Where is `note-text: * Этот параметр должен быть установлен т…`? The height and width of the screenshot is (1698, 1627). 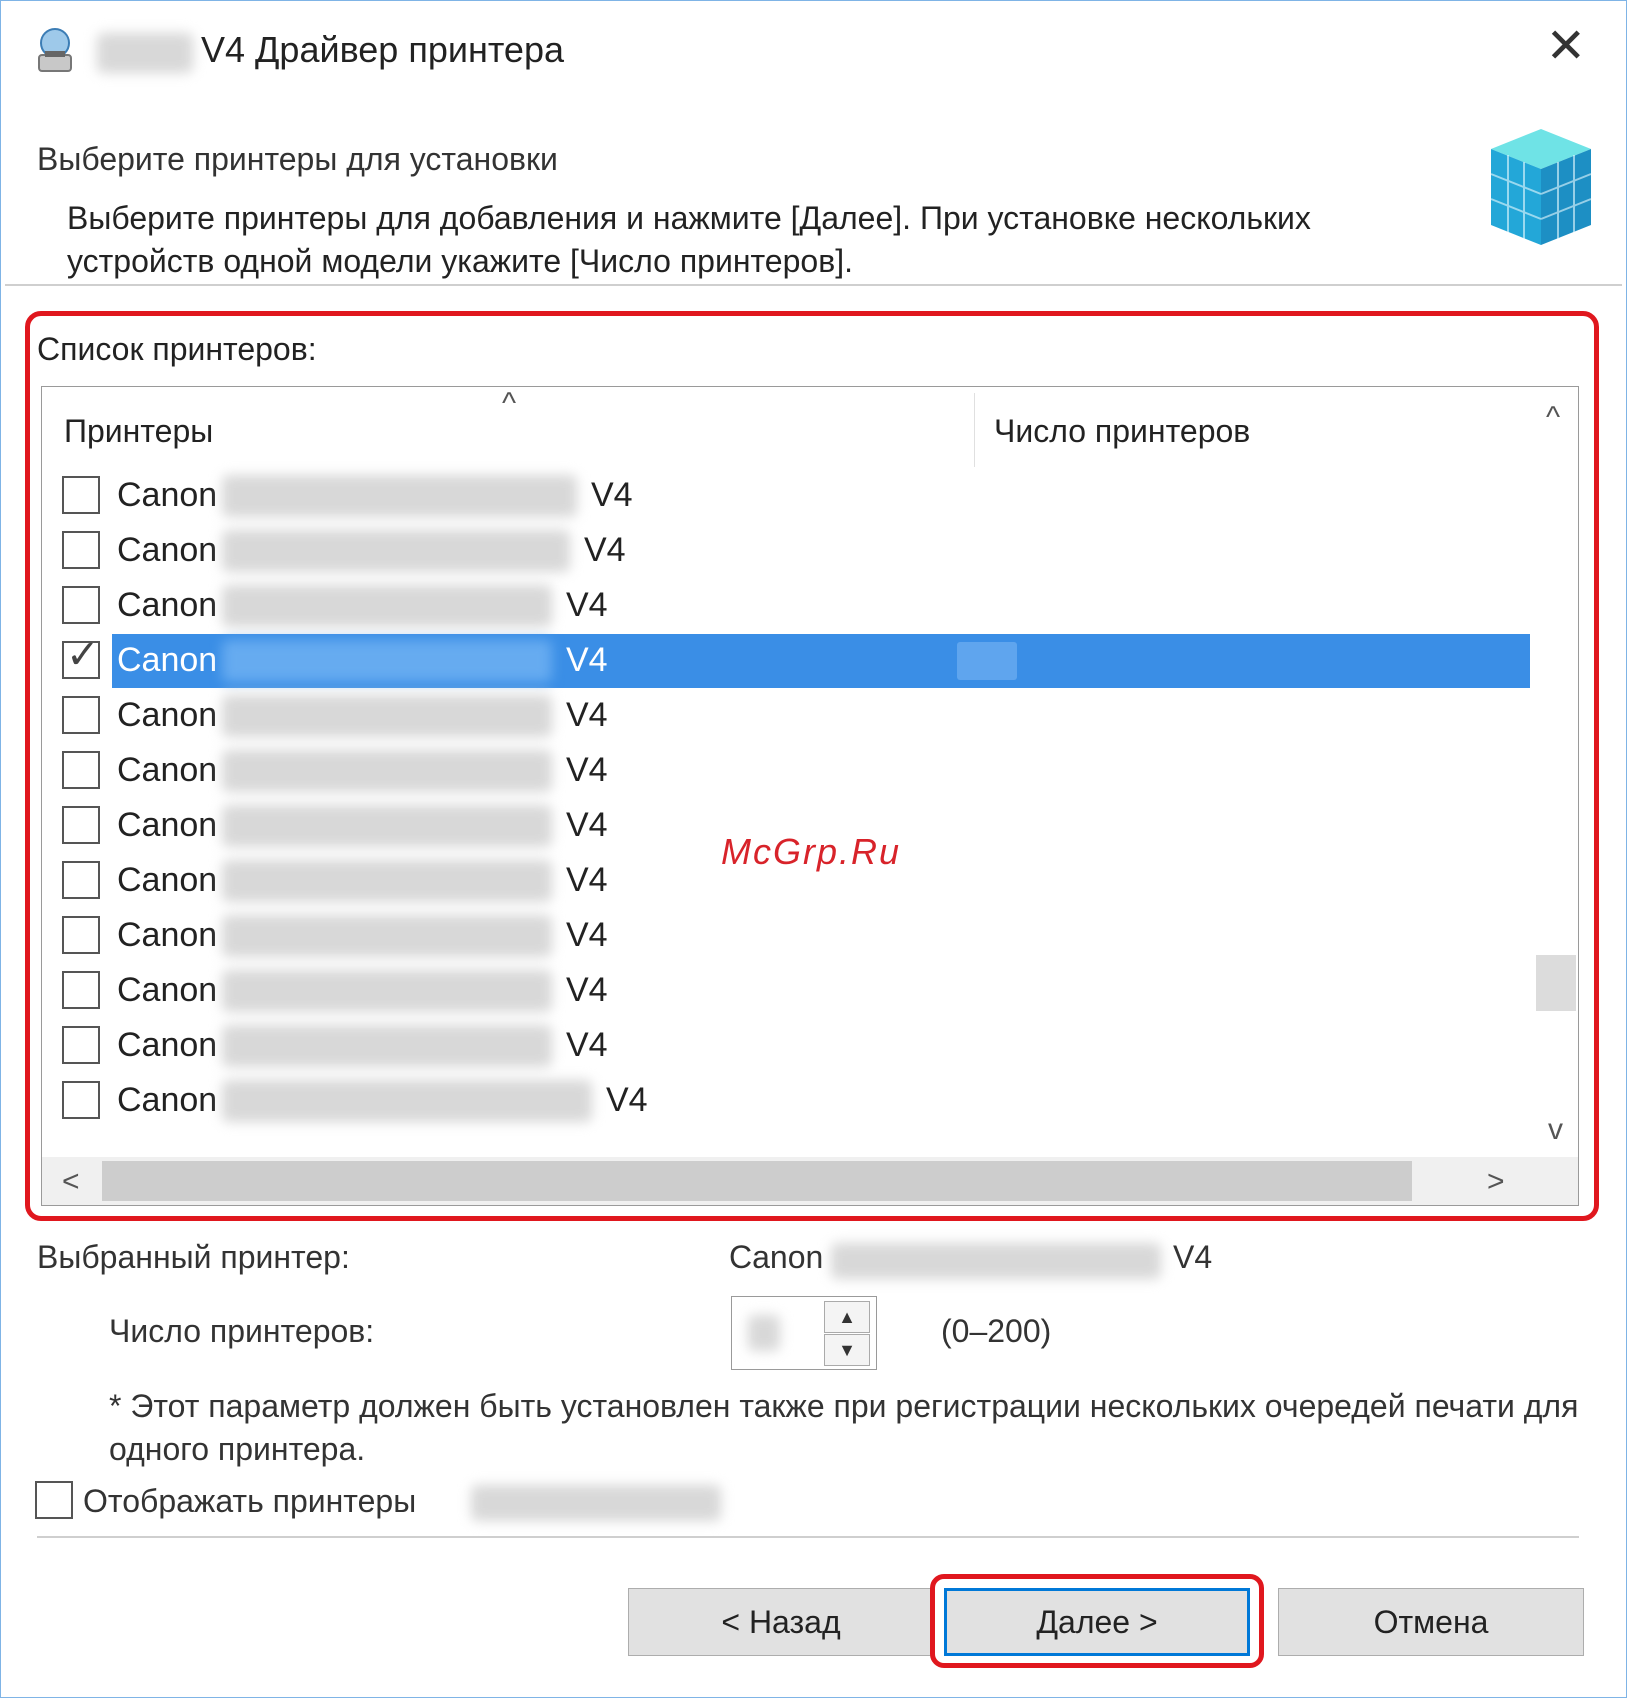
note-text: * Этот параметр должен быть установлен т… is located at coordinates (844, 1427).